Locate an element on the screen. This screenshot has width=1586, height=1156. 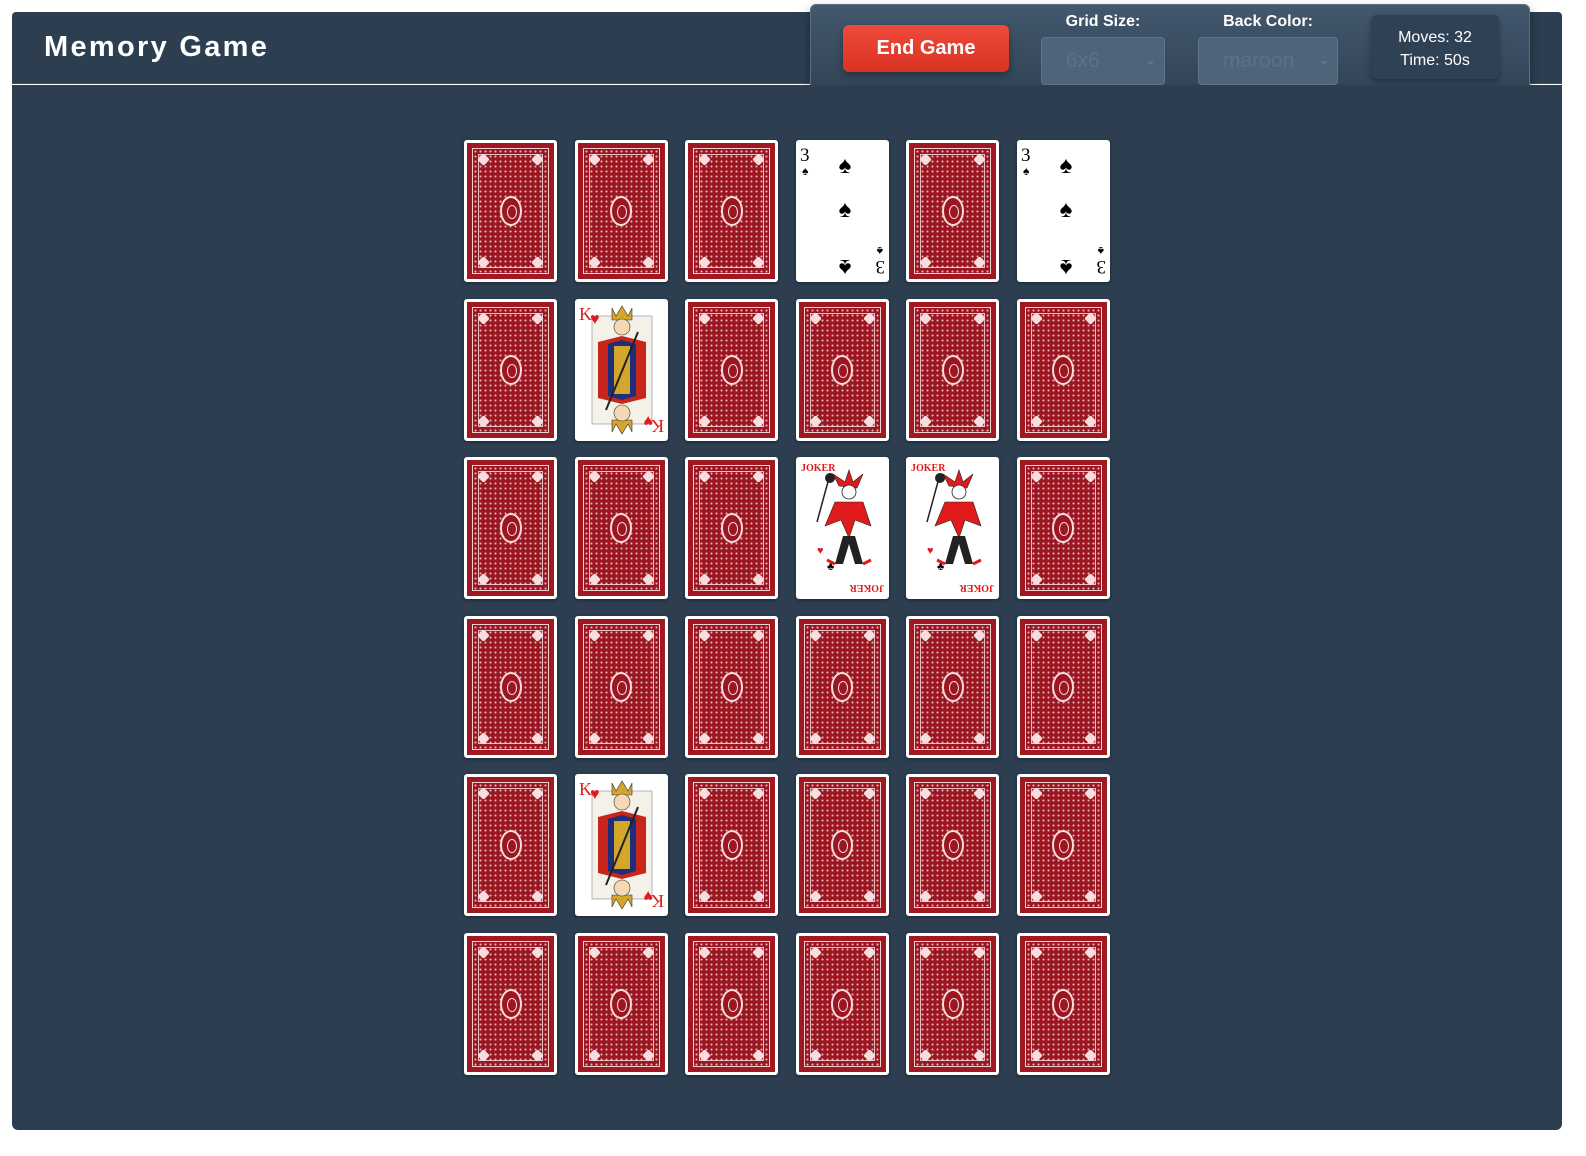
card-back-r6-c4 is located at coordinates (842, 1003).